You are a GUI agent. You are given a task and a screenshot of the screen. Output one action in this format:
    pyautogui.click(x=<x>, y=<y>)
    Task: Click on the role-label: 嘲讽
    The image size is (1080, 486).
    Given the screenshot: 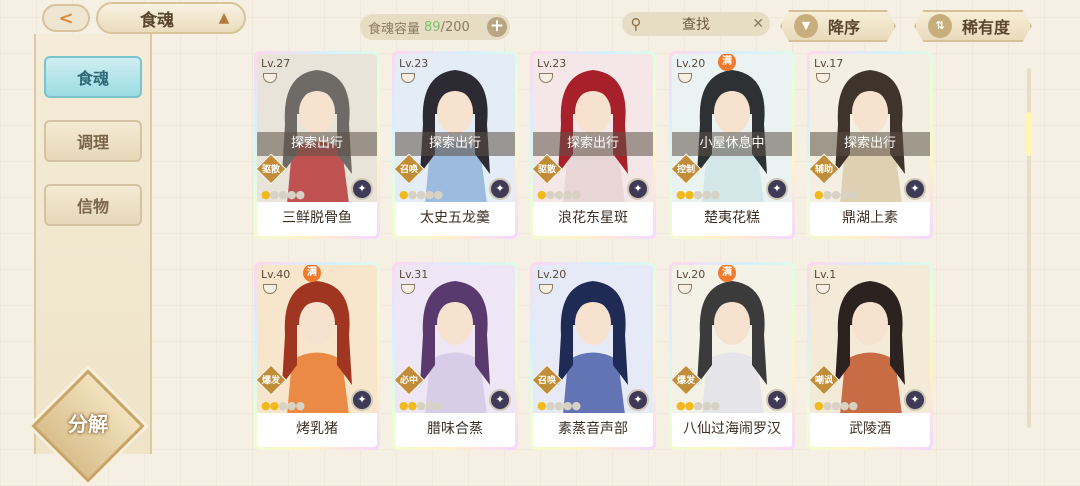 What is the action you would take?
    pyautogui.click(x=823, y=381)
    